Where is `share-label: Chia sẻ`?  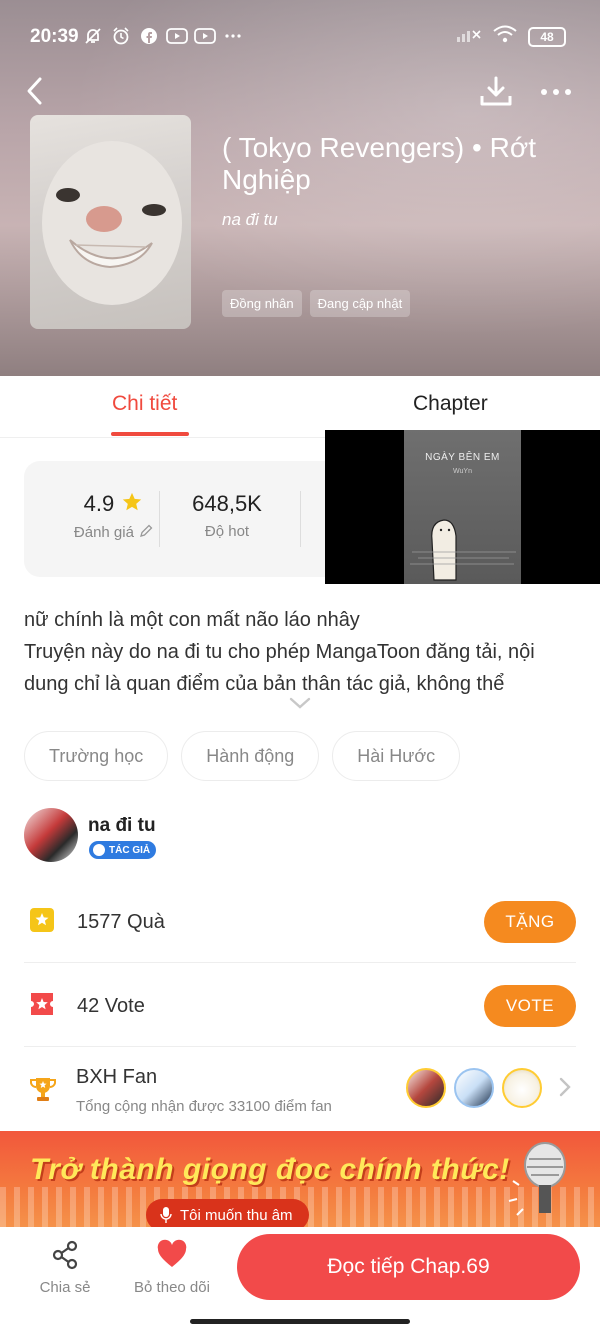 share-label: Chia sẻ is located at coordinates (65, 1287).